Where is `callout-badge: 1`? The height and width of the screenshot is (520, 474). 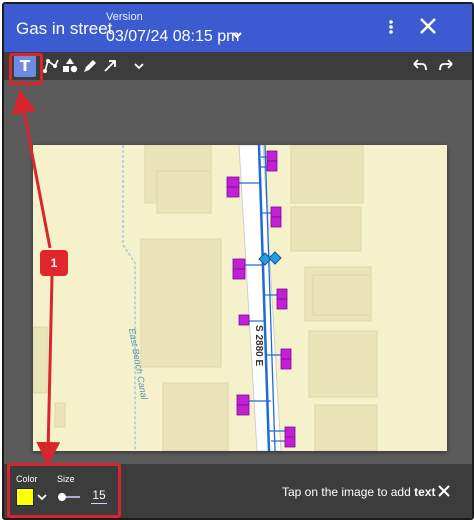 callout-badge: 1 is located at coordinates (54, 263).